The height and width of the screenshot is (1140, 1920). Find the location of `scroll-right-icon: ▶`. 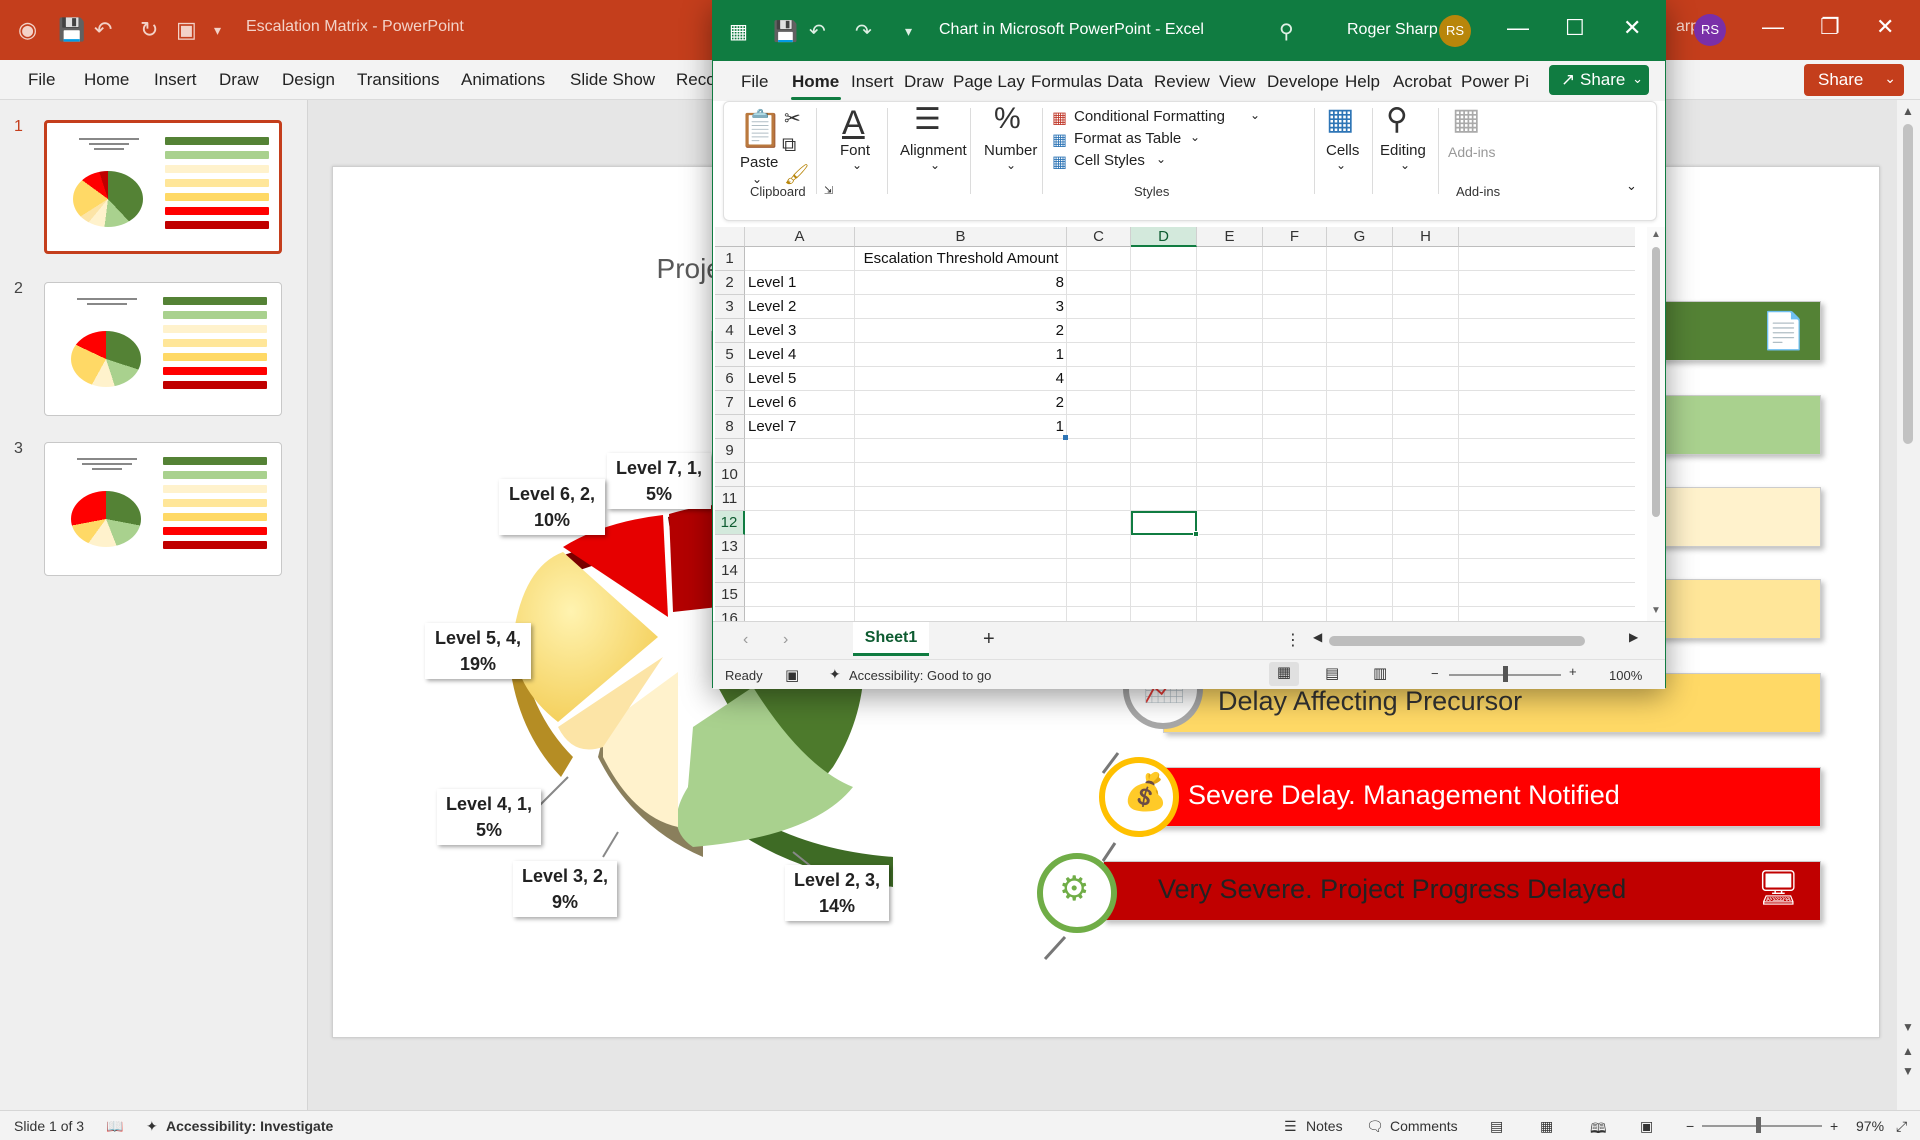

scroll-right-icon: ▶ is located at coordinates (1633, 637).